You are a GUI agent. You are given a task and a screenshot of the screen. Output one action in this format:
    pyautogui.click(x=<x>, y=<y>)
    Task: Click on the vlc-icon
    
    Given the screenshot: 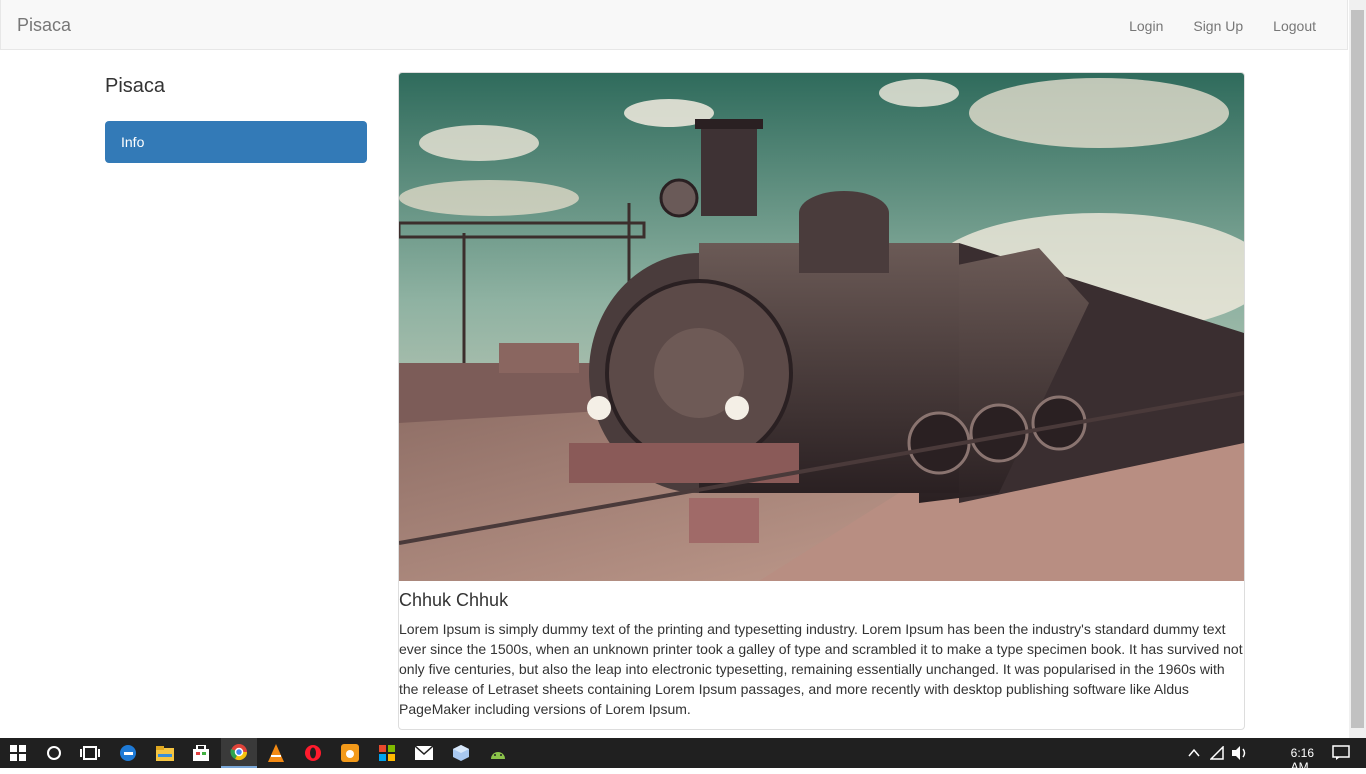 What is the action you would take?
    pyautogui.click(x=276, y=753)
    